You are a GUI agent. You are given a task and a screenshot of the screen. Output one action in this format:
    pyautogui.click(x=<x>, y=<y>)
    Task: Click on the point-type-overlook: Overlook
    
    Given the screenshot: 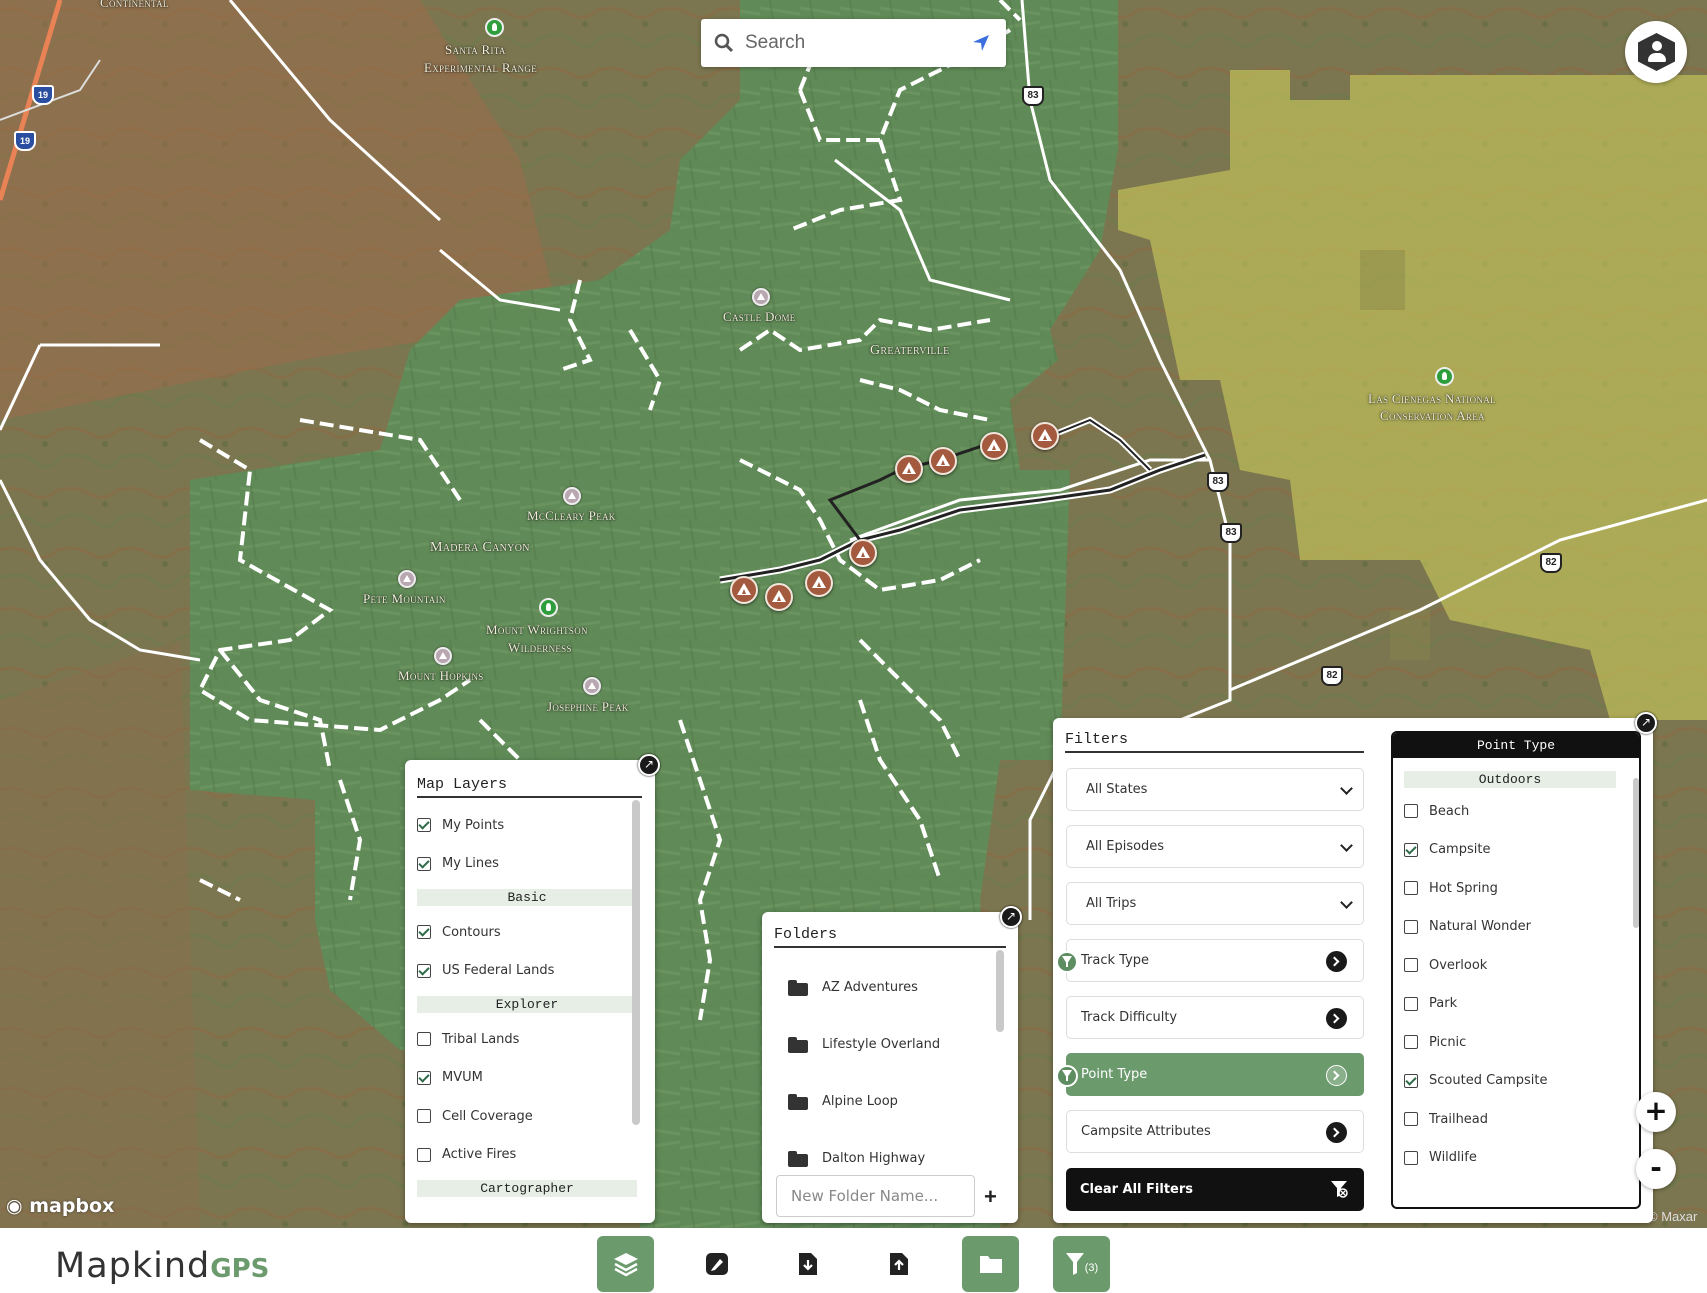 What is the action you would take?
    pyautogui.click(x=1510, y=965)
    